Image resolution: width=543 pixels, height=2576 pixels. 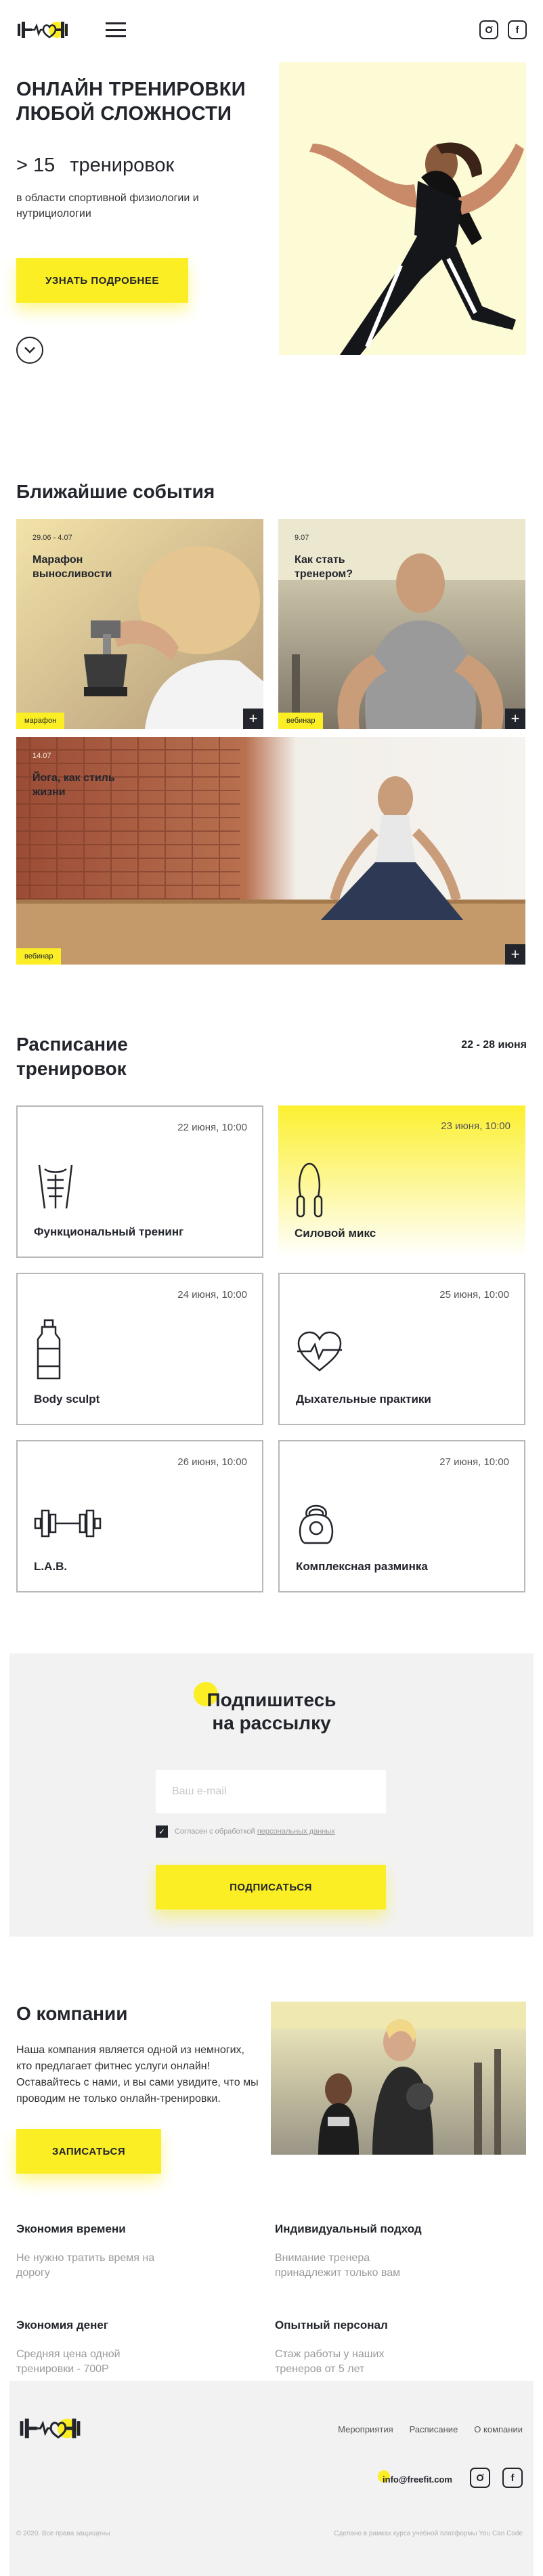 What do you see at coordinates (496, 2478) in the screenshot?
I see `footer-social: f` at bounding box center [496, 2478].